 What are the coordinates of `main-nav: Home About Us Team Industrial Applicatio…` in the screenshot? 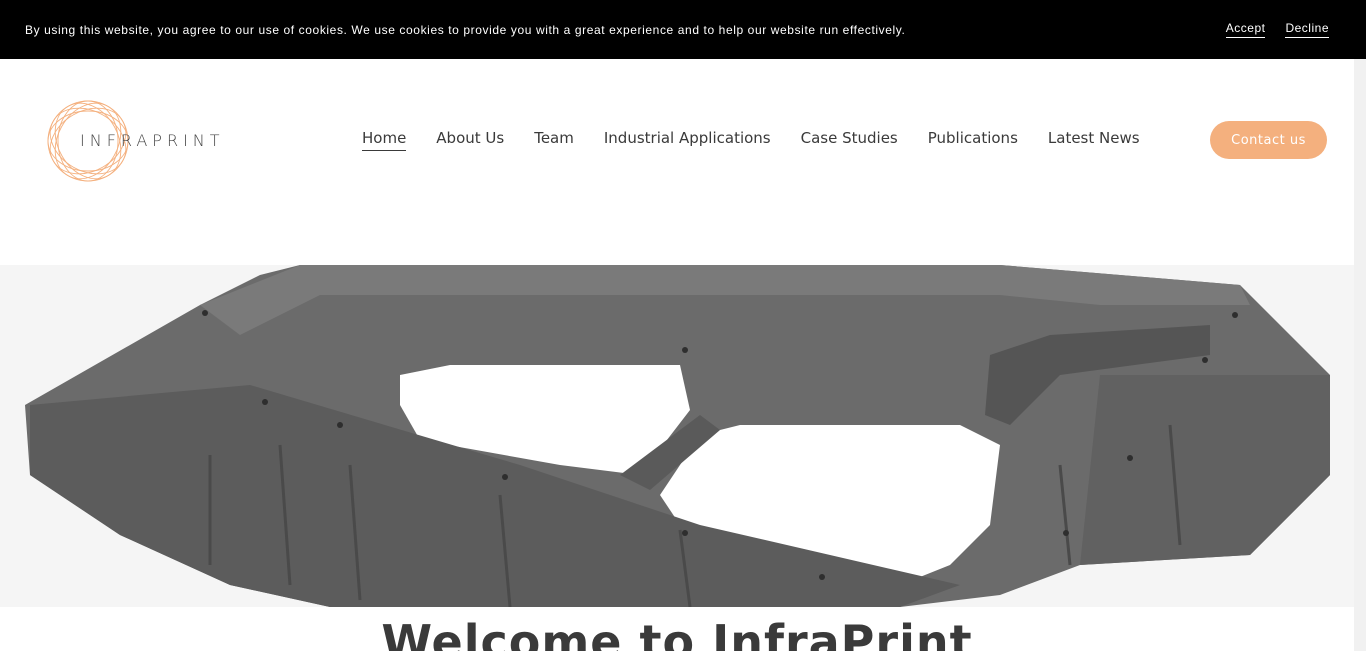 It's located at (751, 140).